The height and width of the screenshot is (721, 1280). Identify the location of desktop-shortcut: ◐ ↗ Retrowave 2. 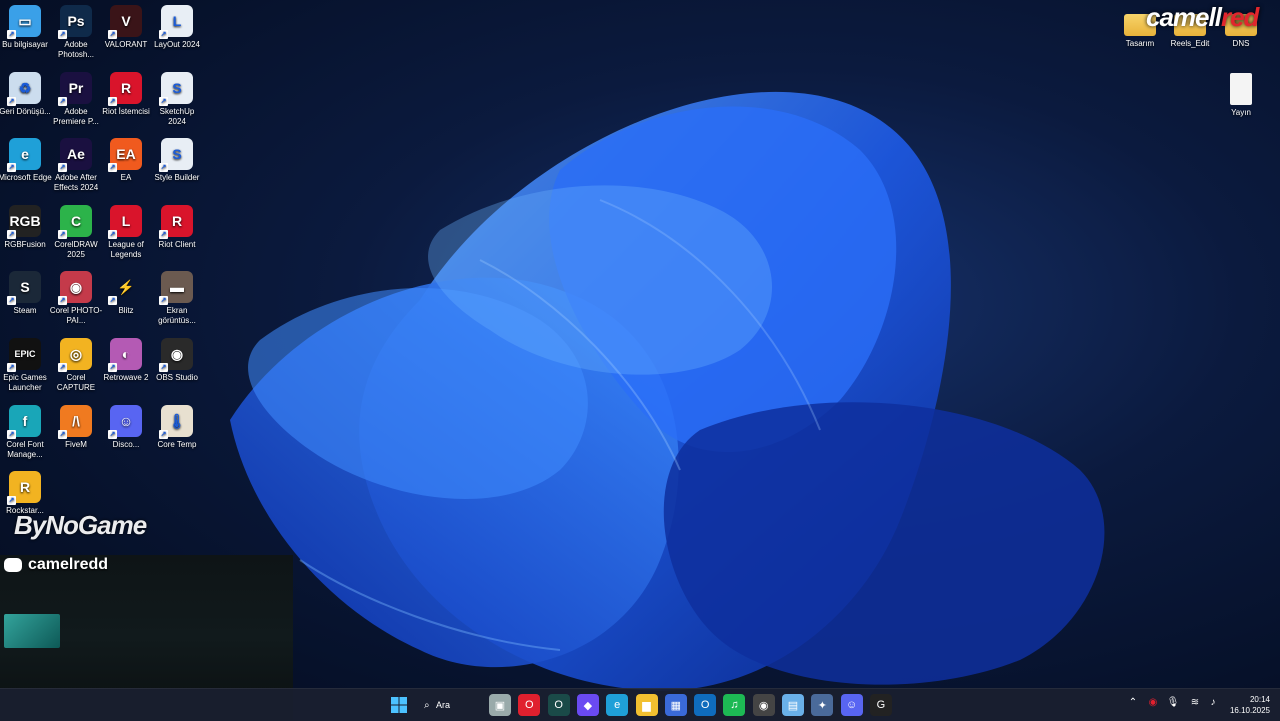
(126, 360).